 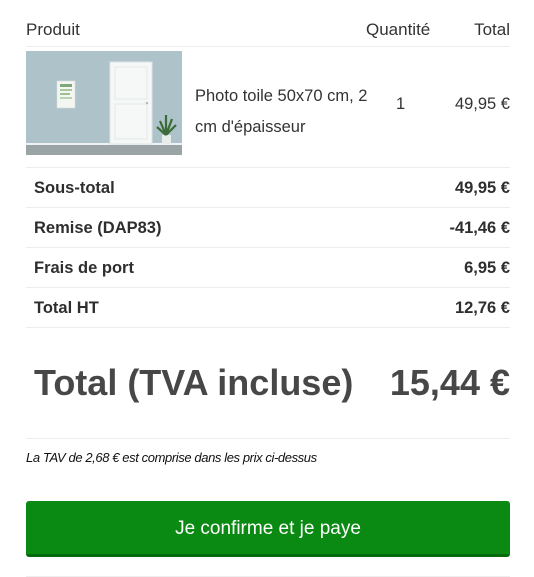 What do you see at coordinates (53, 29) in the screenshot?
I see `column-header-product: Produit` at bounding box center [53, 29].